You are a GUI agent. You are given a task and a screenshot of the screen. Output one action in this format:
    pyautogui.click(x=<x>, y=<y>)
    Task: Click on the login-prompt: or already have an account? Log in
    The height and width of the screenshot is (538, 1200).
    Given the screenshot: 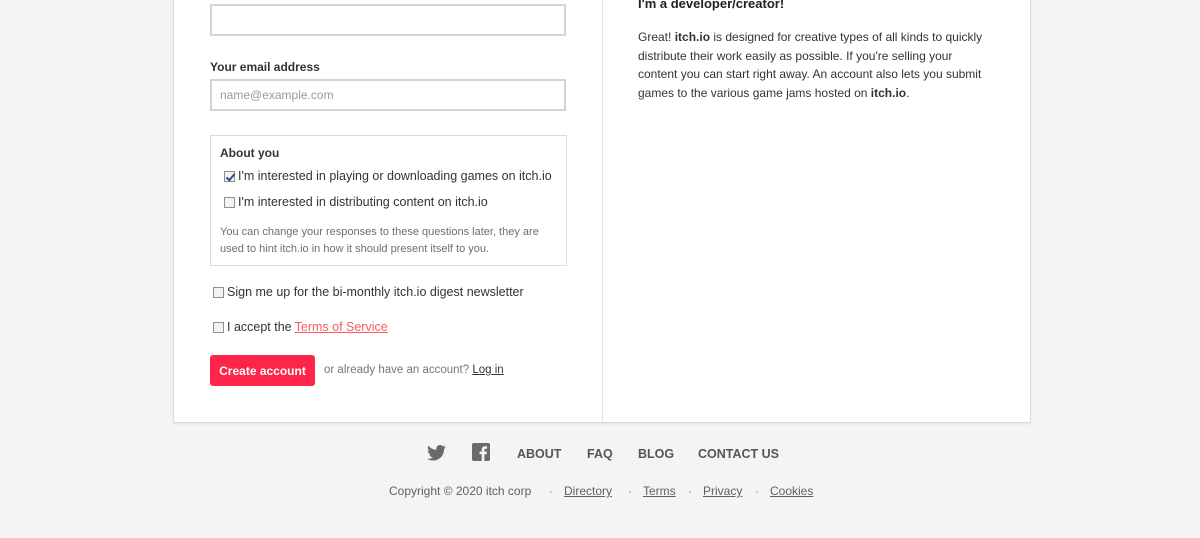 What is the action you would take?
    pyautogui.click(x=414, y=370)
    